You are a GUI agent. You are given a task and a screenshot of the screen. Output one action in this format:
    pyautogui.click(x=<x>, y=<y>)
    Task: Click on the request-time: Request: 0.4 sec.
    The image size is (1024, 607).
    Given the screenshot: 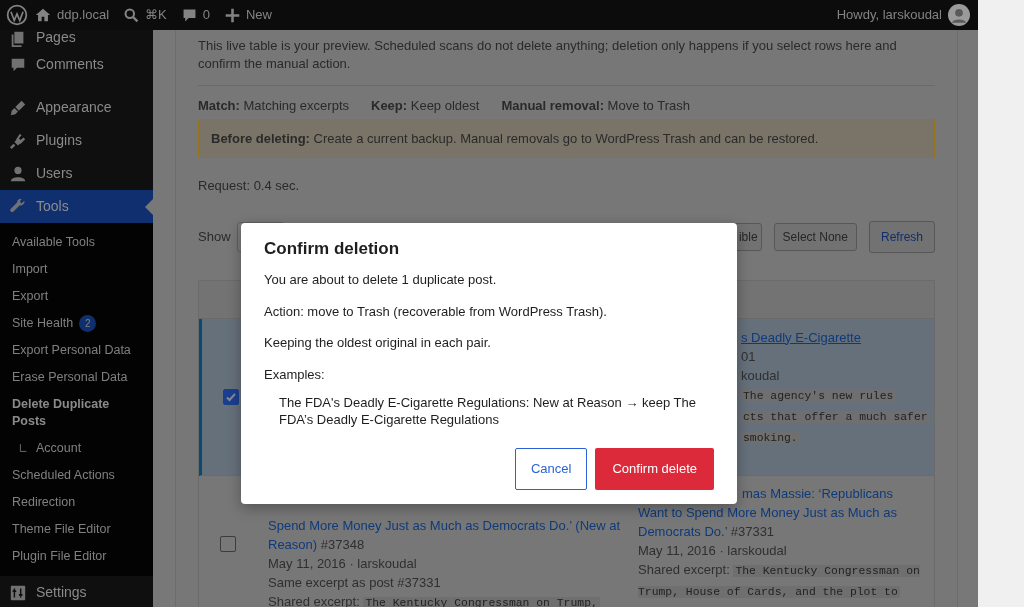 What is the action you would take?
    pyautogui.click(x=249, y=186)
    